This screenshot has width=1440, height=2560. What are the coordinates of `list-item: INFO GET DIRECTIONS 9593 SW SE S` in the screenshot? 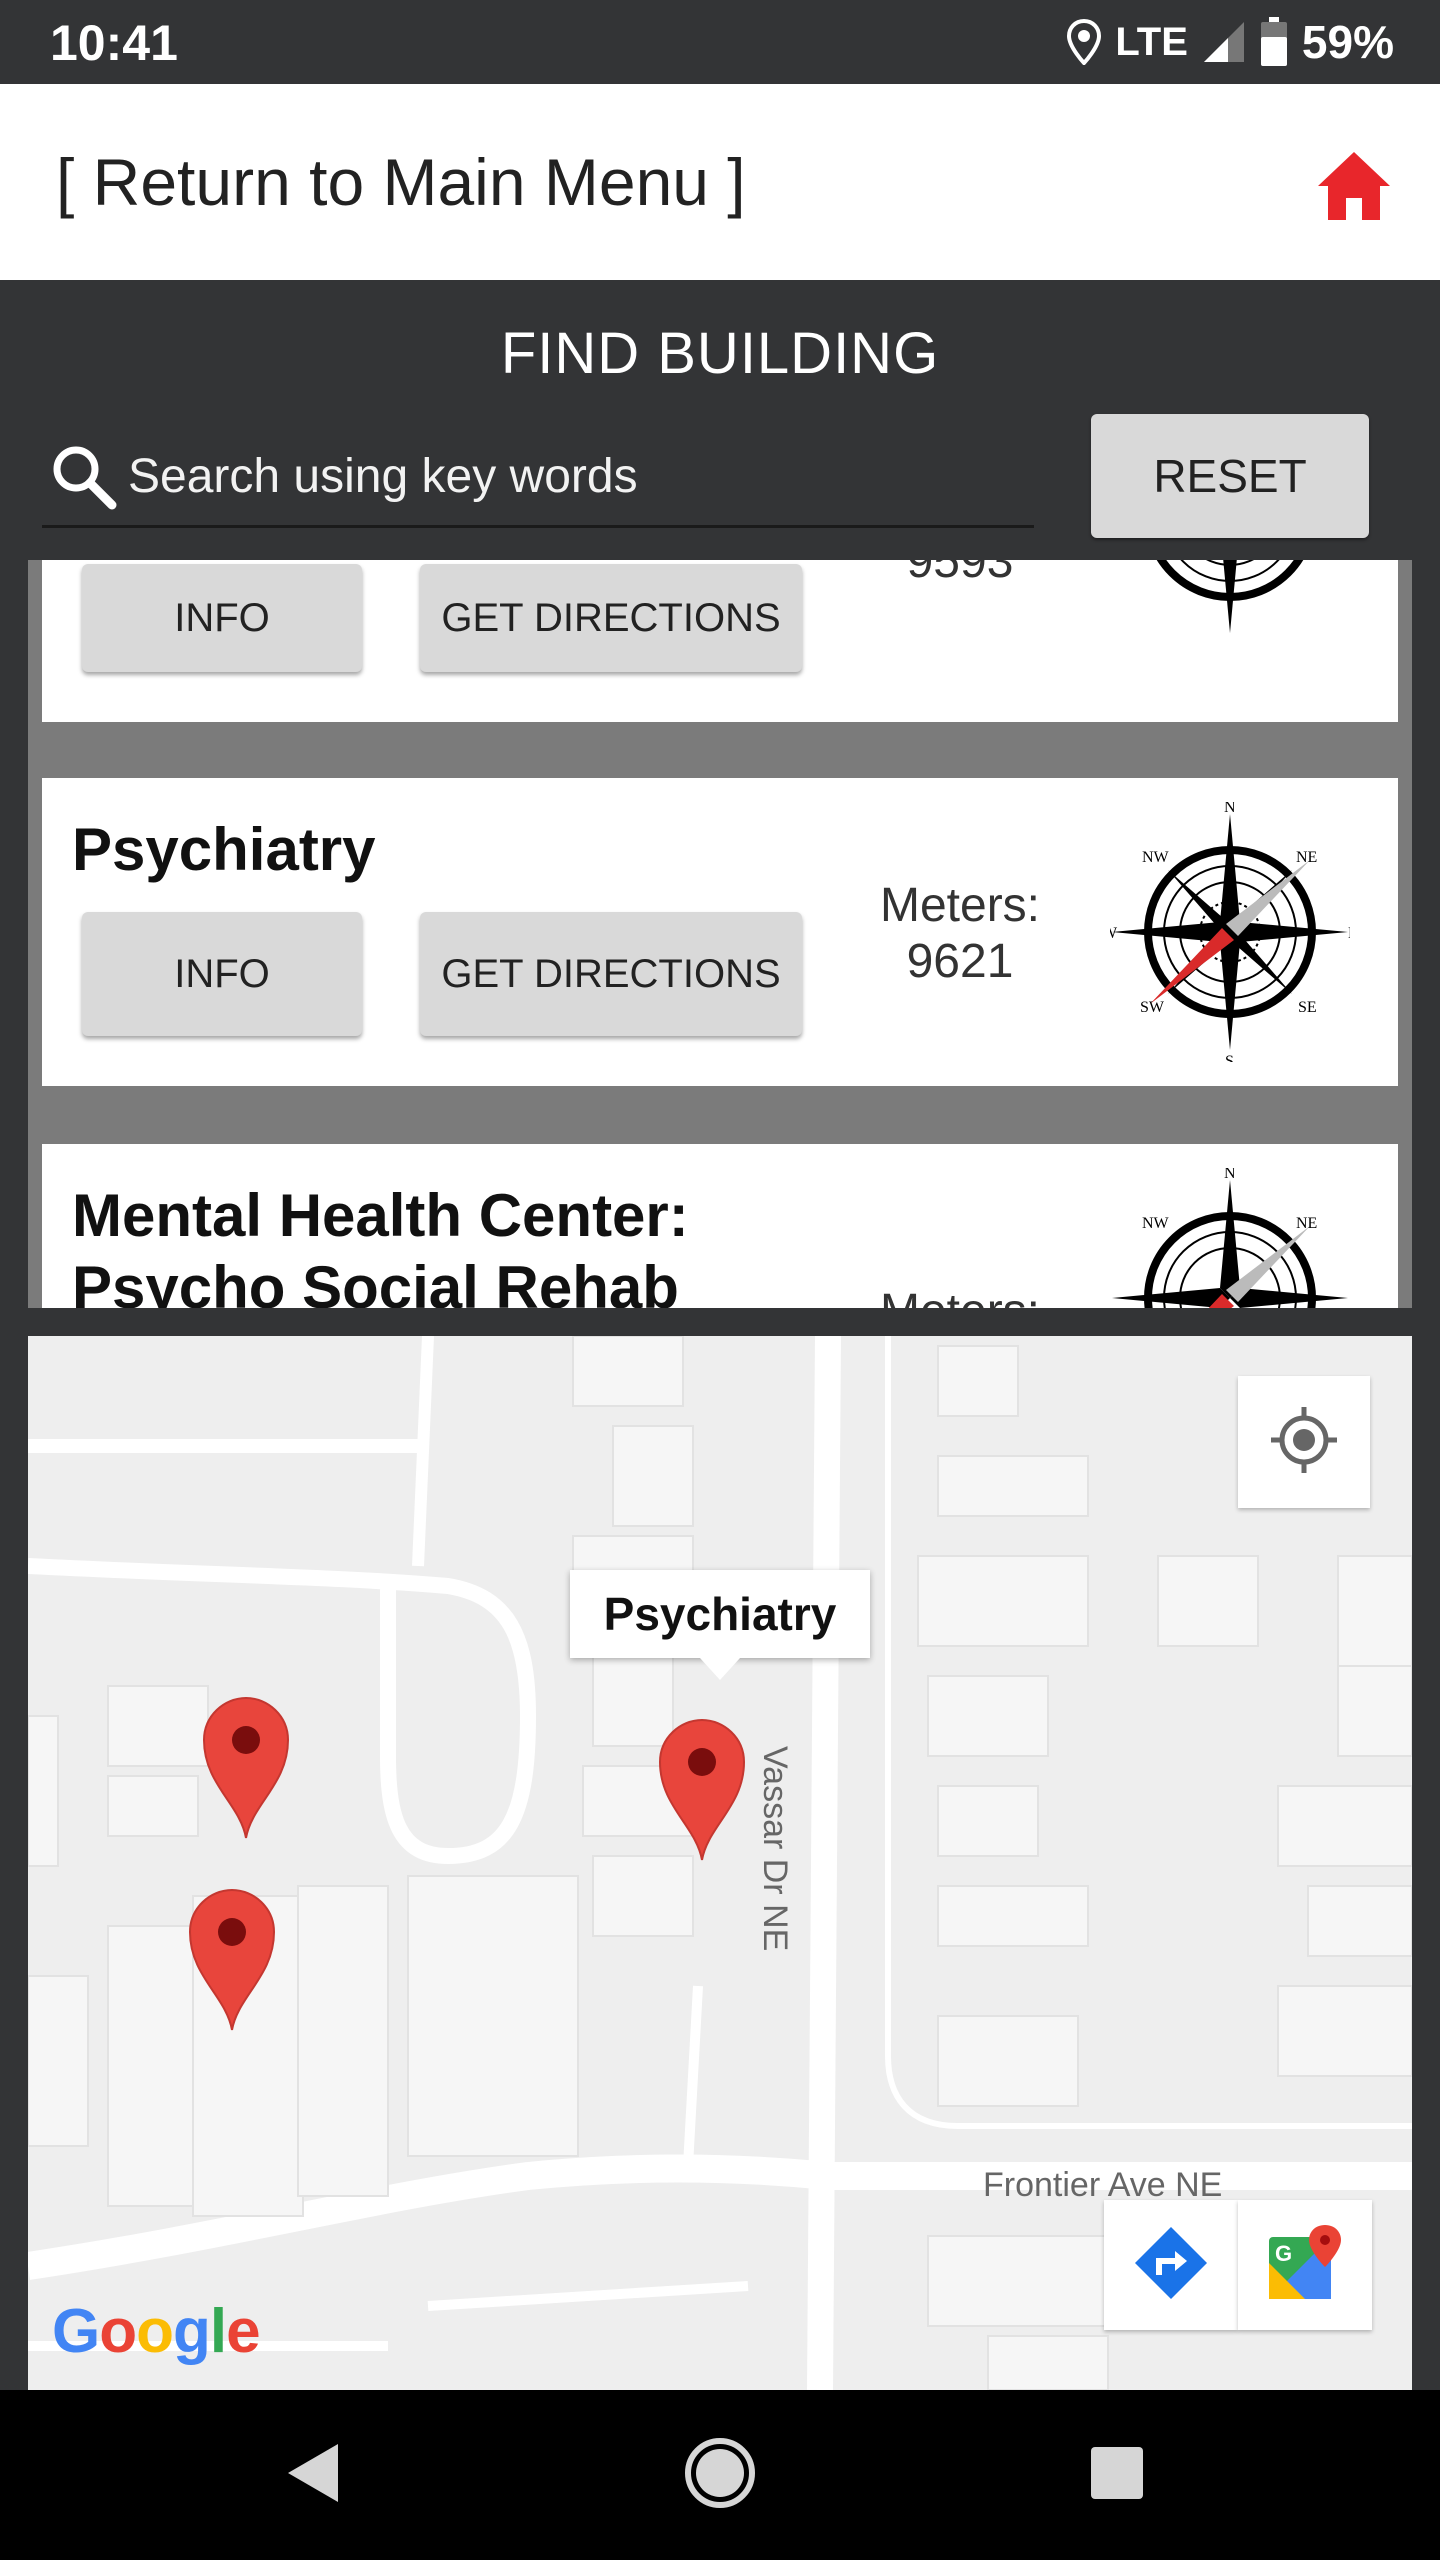 It's located at (720, 641).